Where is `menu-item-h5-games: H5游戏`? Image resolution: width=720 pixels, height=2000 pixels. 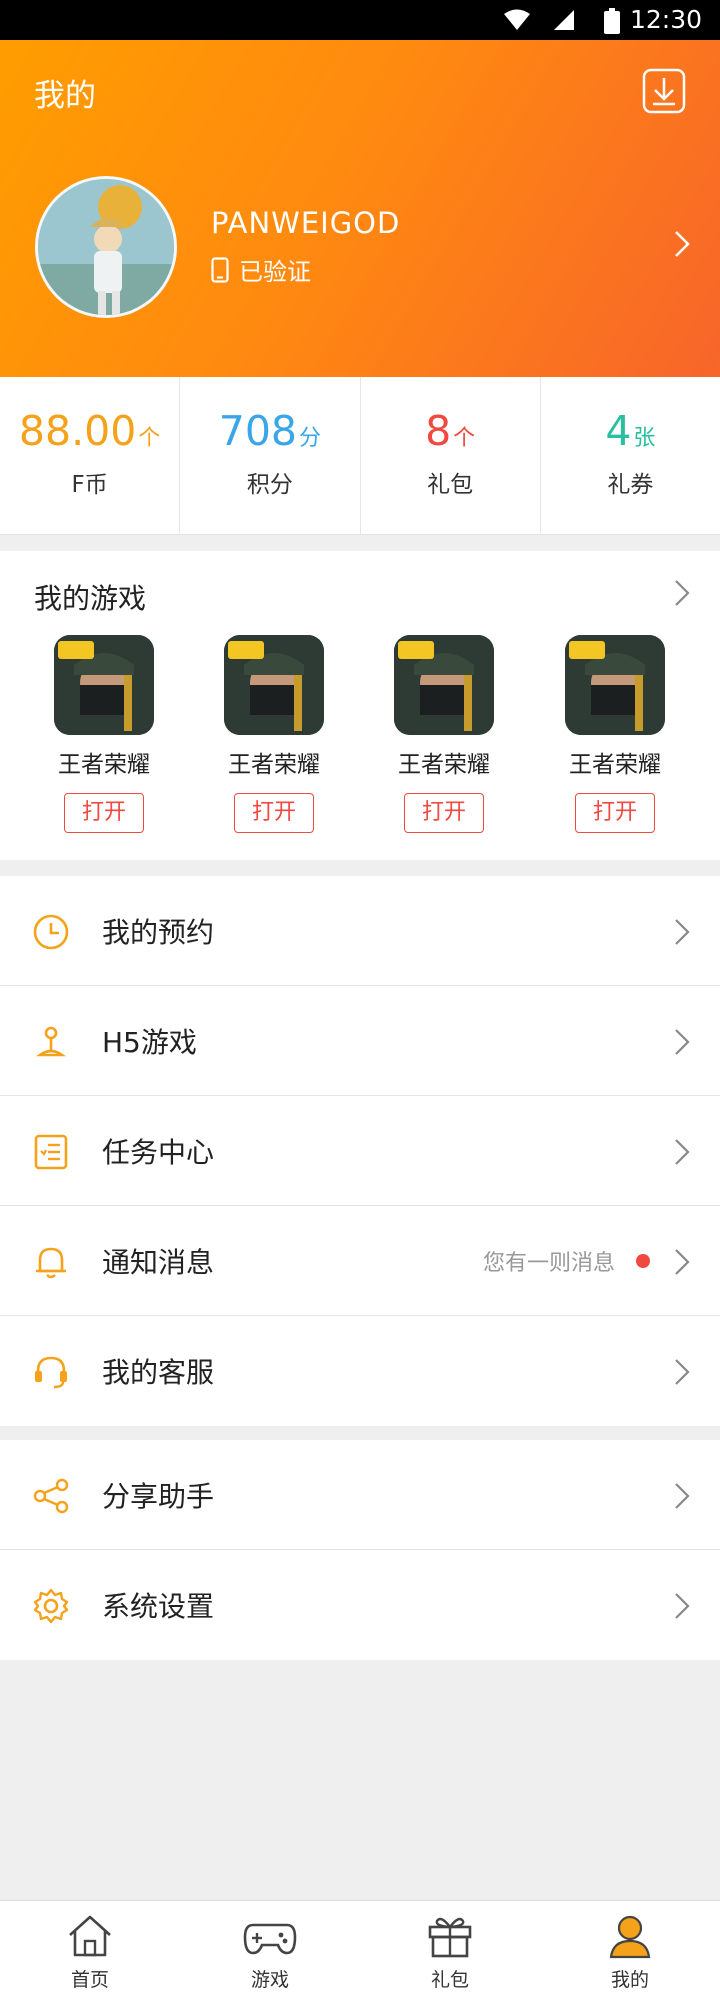
menu-item-h5-games: H5游戏 is located at coordinates (360, 1041).